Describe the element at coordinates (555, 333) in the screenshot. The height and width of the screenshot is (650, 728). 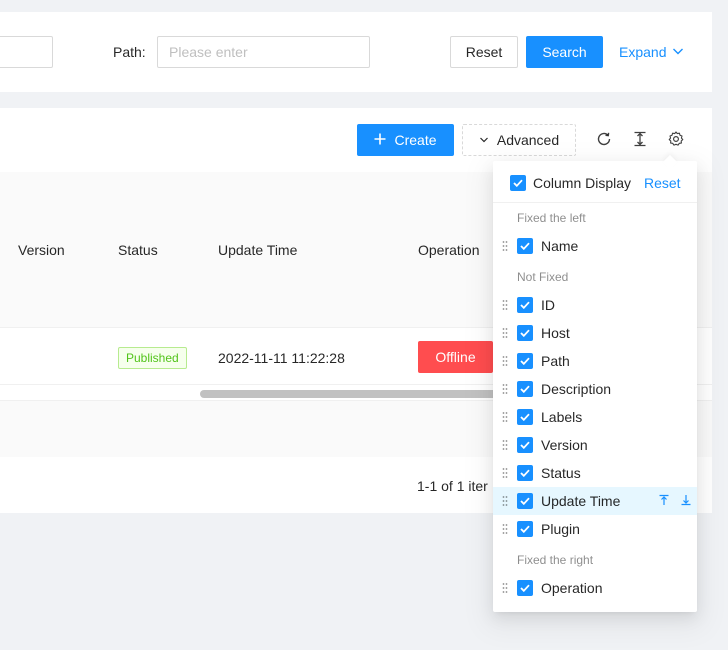
I see `column-label: Host` at that location.